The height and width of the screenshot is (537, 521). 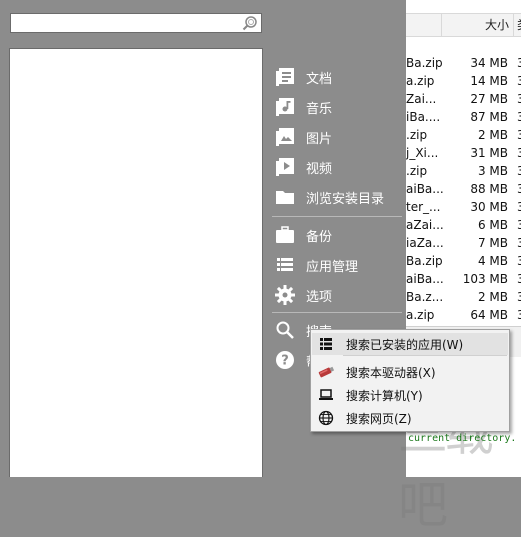 What do you see at coordinates (337, 295) in the screenshot?
I see `menu-item-options: 选项` at bounding box center [337, 295].